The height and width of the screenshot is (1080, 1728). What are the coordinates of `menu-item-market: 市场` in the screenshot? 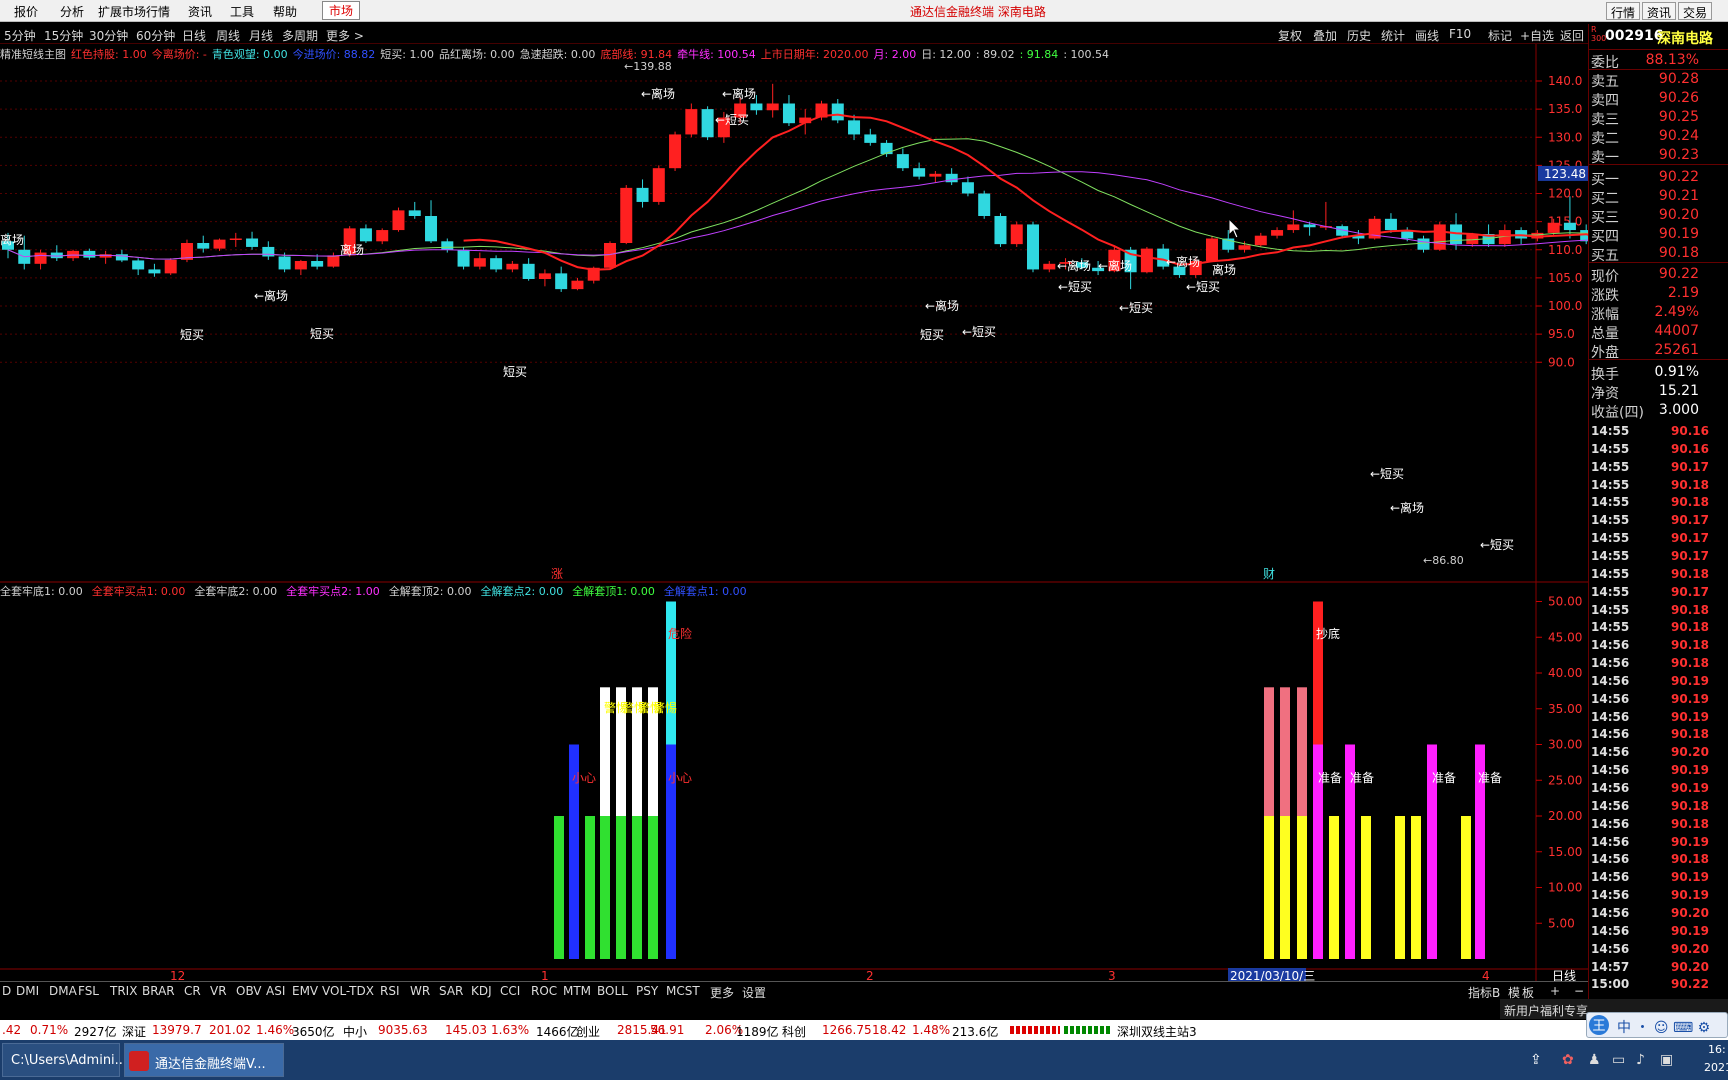 It's located at (341, 10).